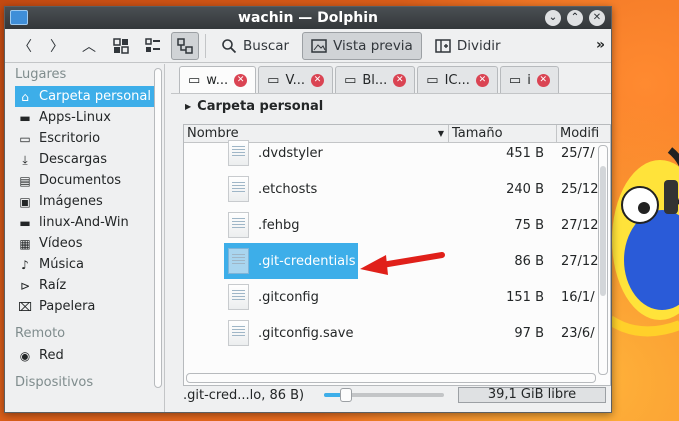 The height and width of the screenshot is (421, 679). I want to click on remote-heading: Remoto, so click(40, 333).